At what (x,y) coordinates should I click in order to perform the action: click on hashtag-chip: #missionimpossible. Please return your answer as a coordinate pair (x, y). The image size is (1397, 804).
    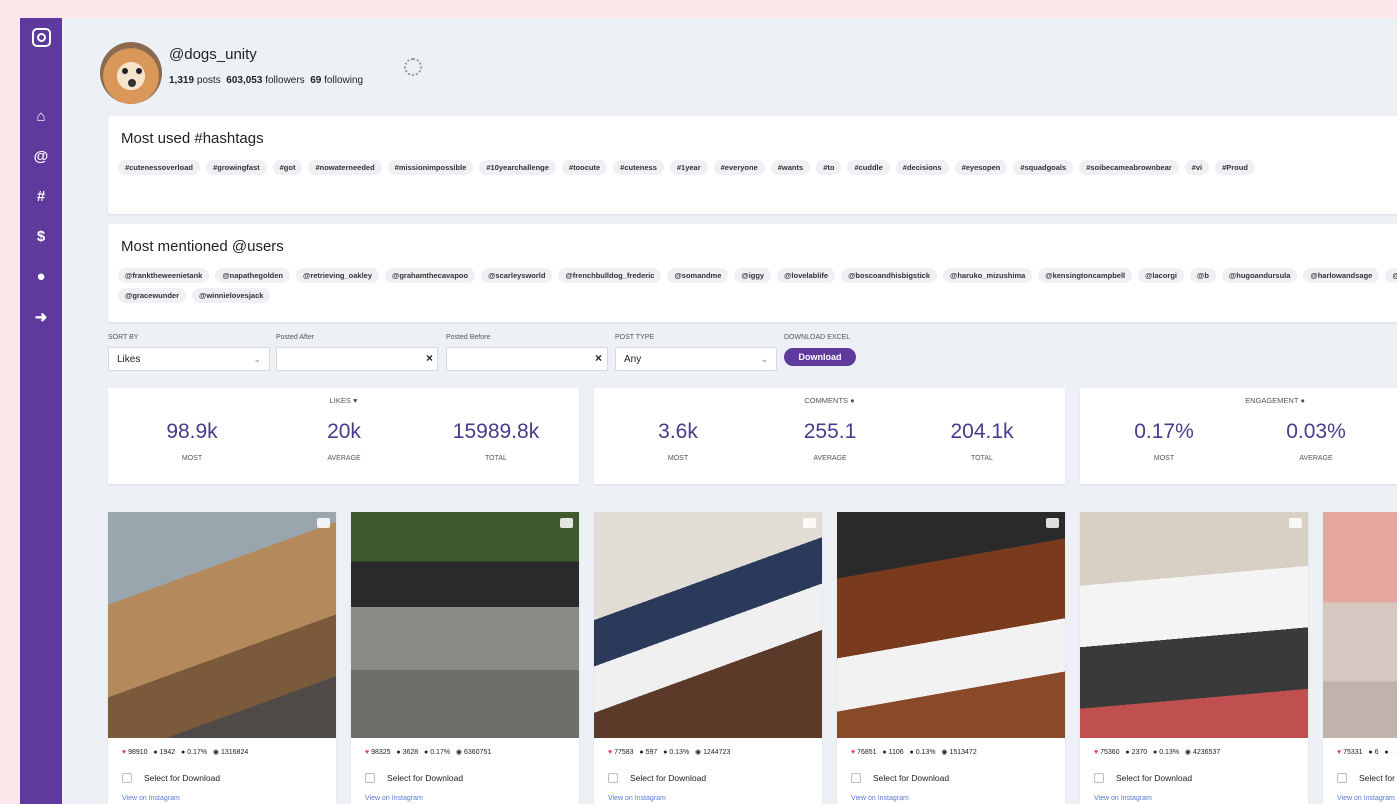
    Looking at the image, I should click on (430, 167).